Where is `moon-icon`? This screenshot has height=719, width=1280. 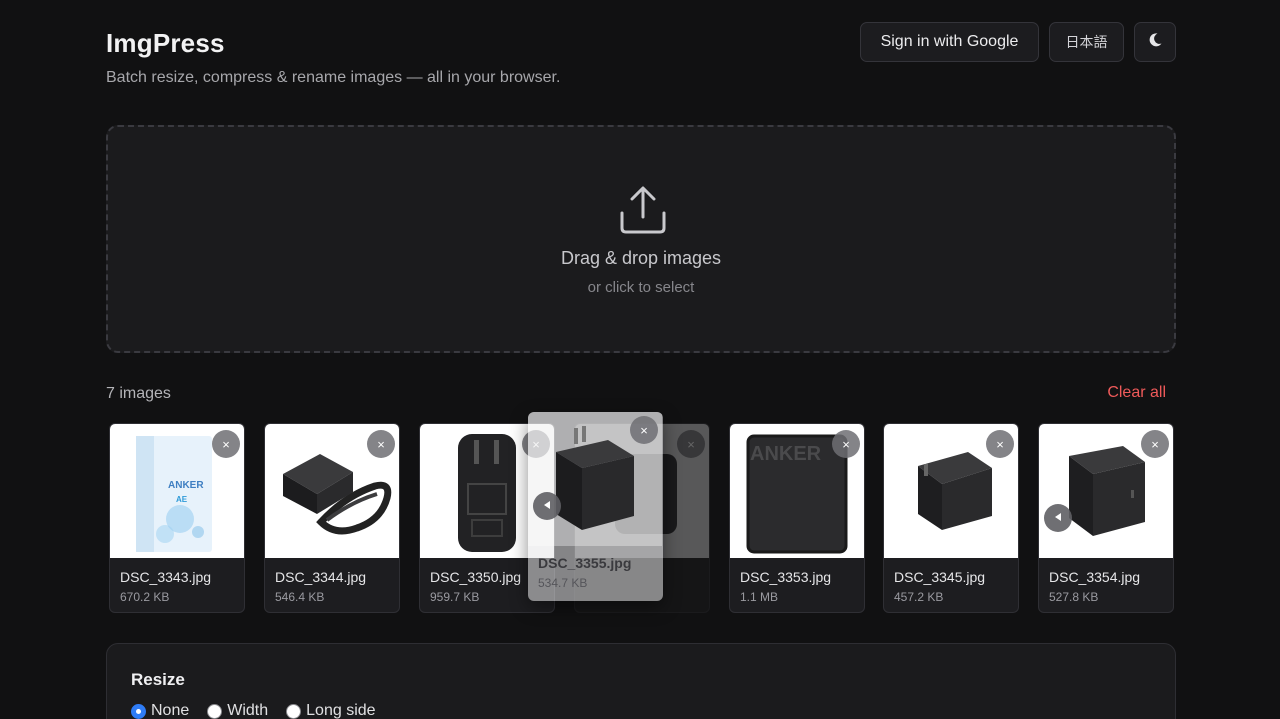 moon-icon is located at coordinates (1155, 42).